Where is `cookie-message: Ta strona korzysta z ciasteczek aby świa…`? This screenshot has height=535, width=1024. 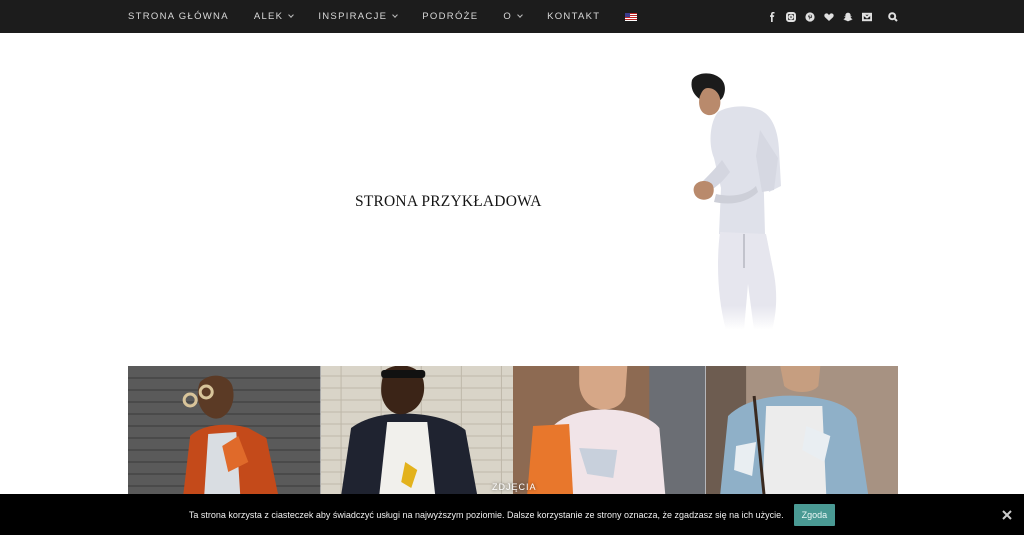 cookie-message: Ta strona korzysta z ciasteczek aby świa… is located at coordinates (486, 514).